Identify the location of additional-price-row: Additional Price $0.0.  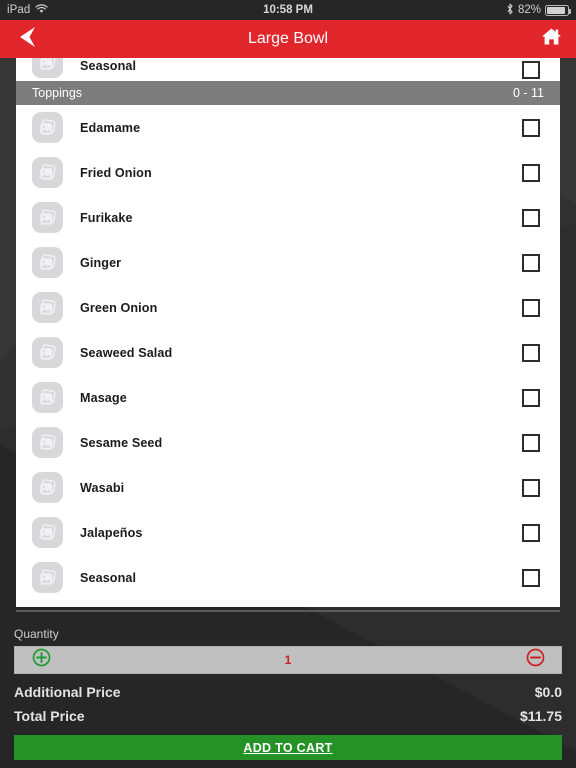
(288, 692).